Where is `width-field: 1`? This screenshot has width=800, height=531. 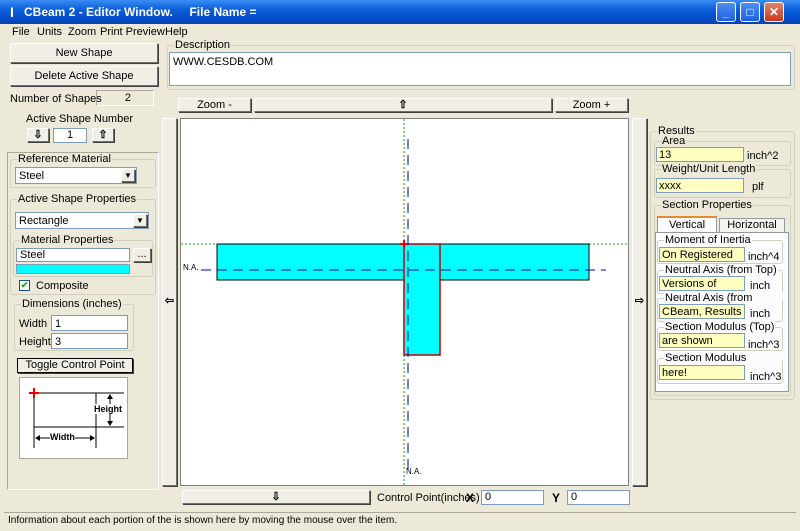
width-field: 1 is located at coordinates (89, 323).